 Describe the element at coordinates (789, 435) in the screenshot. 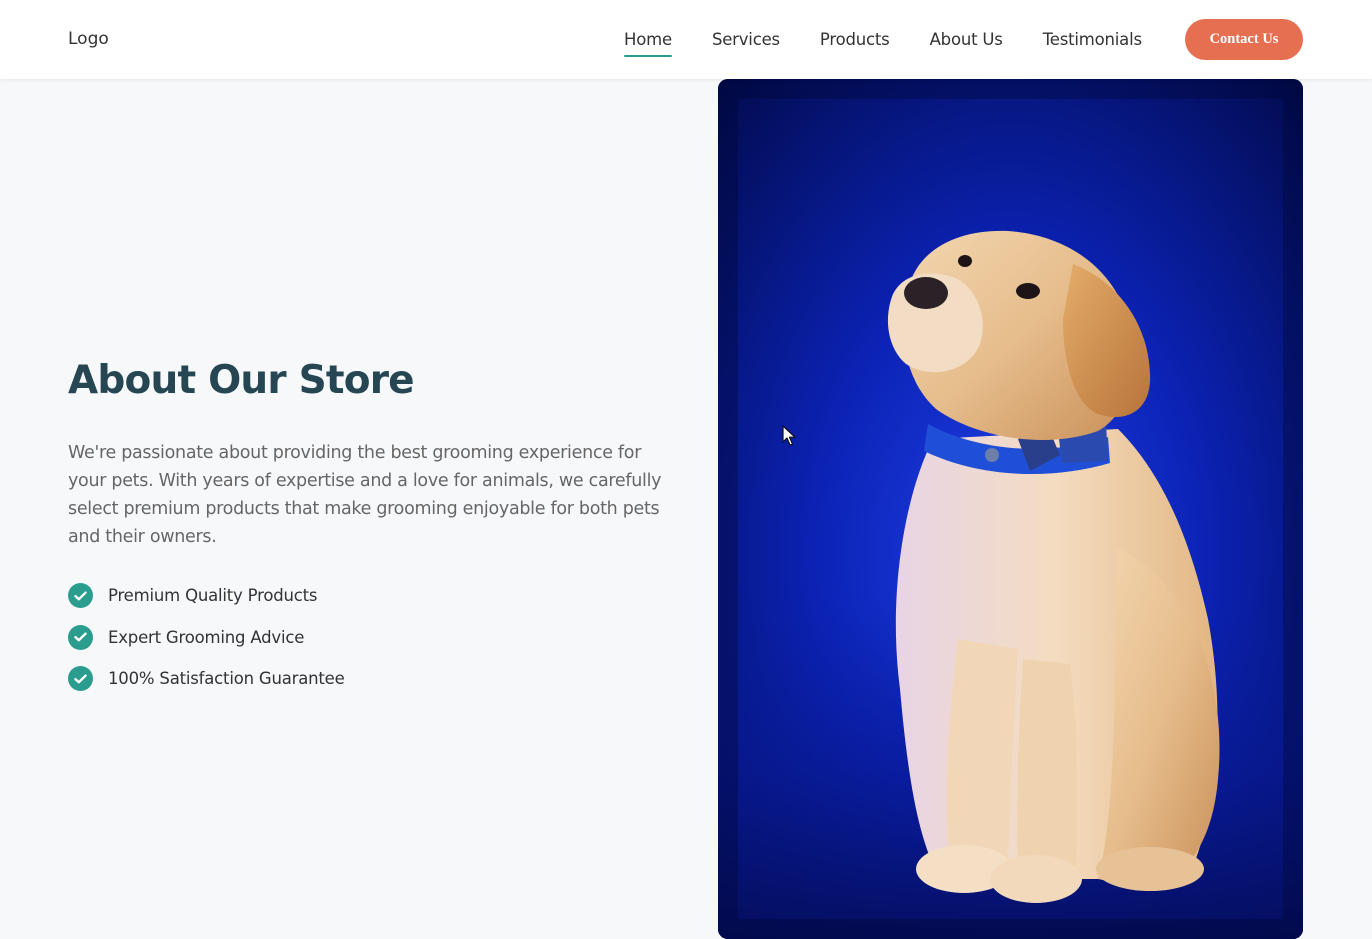

I see `mouse-cursor-icon` at that location.